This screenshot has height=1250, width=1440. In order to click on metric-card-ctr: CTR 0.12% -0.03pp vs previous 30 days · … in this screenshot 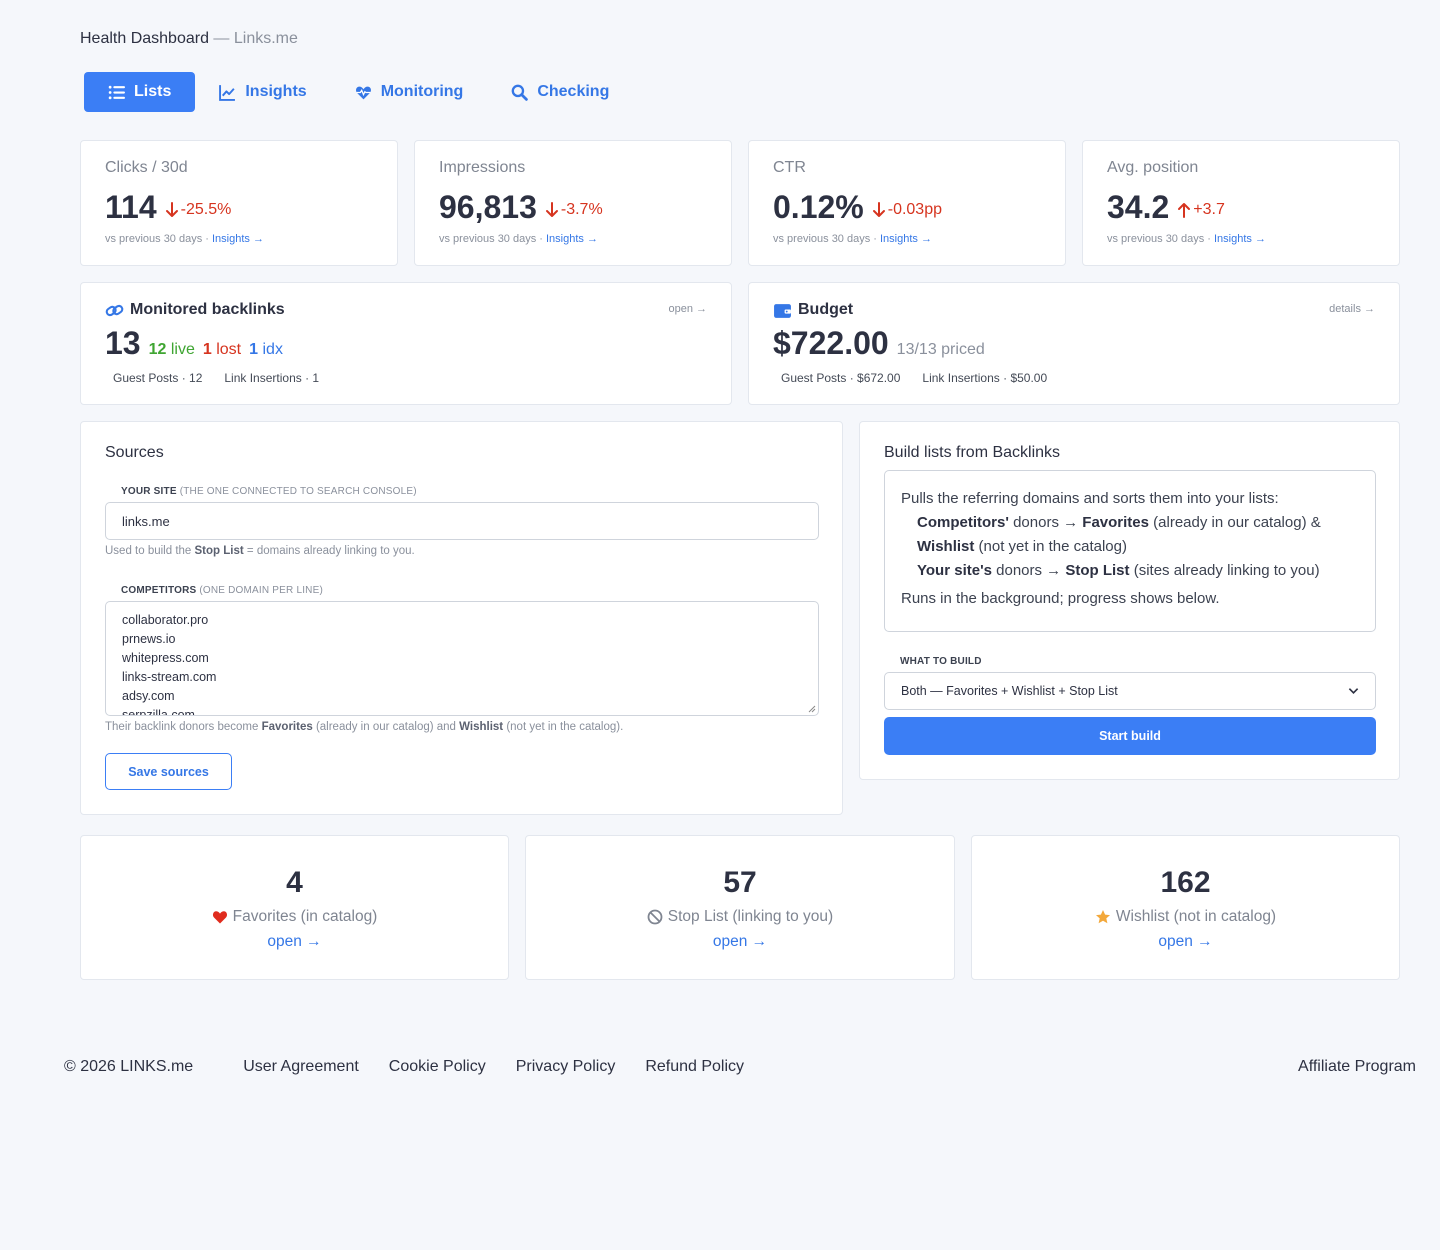, I will do `click(907, 203)`.